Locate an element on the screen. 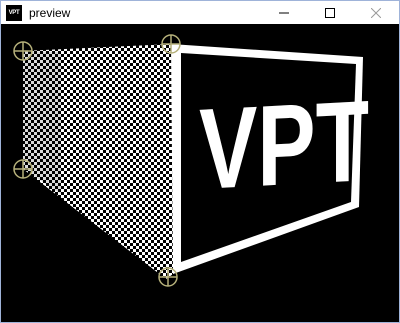 The width and height of the screenshot is (400, 323). close-icon is located at coordinates (376, 12).